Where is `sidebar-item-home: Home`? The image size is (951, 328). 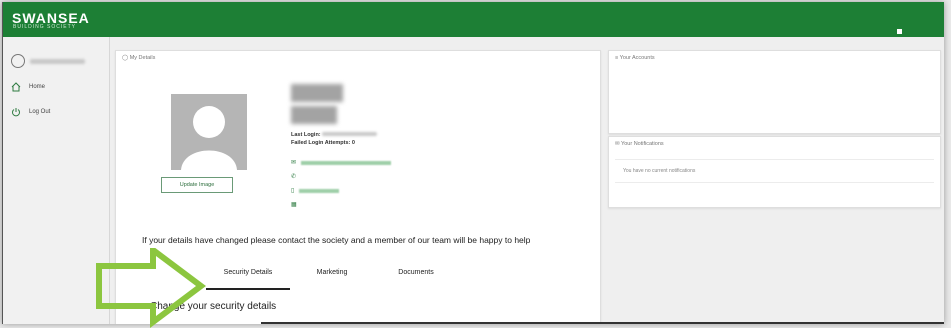 sidebar-item-home: Home is located at coordinates (28, 87).